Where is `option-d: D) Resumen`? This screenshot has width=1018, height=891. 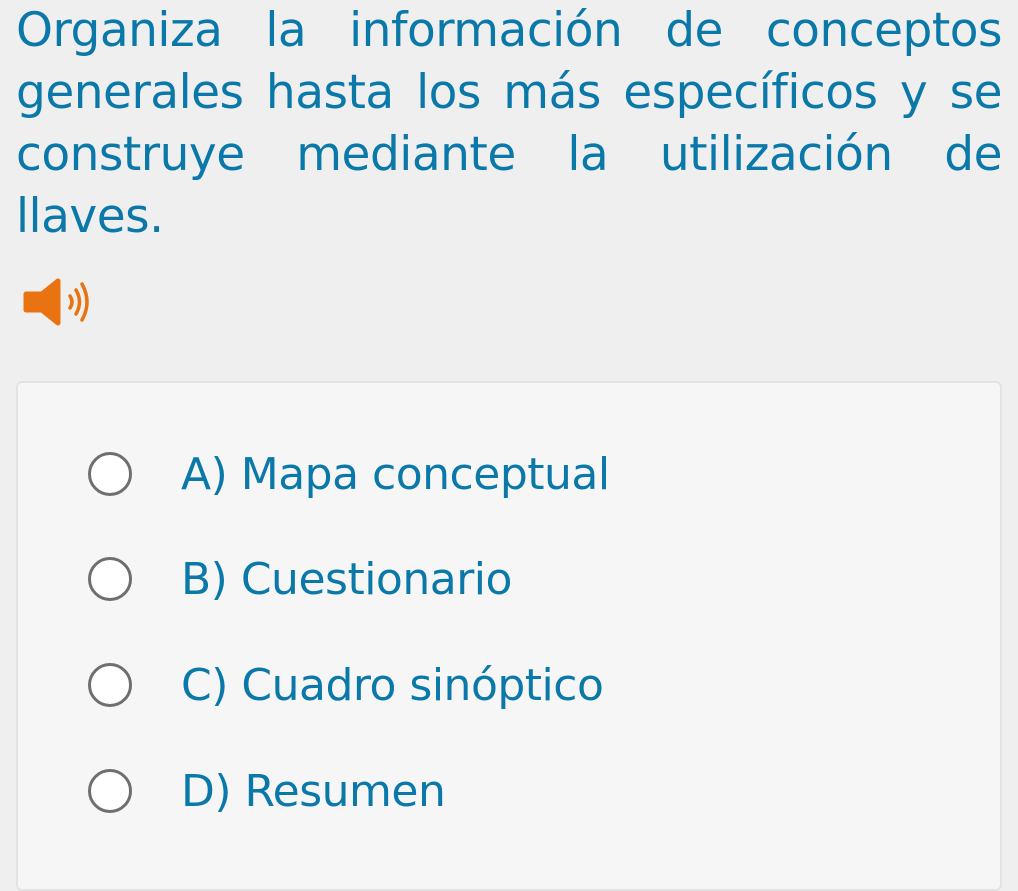 option-d: D) Resumen is located at coordinates (267, 791).